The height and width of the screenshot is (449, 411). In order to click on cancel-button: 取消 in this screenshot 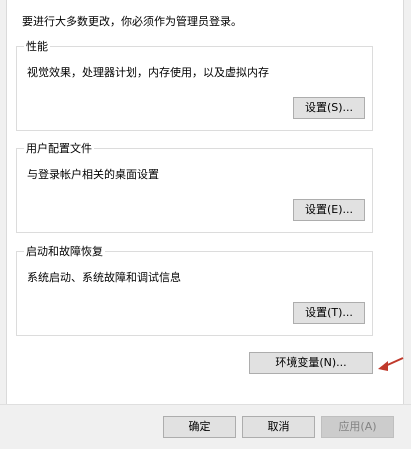, I will do `click(278, 427)`.